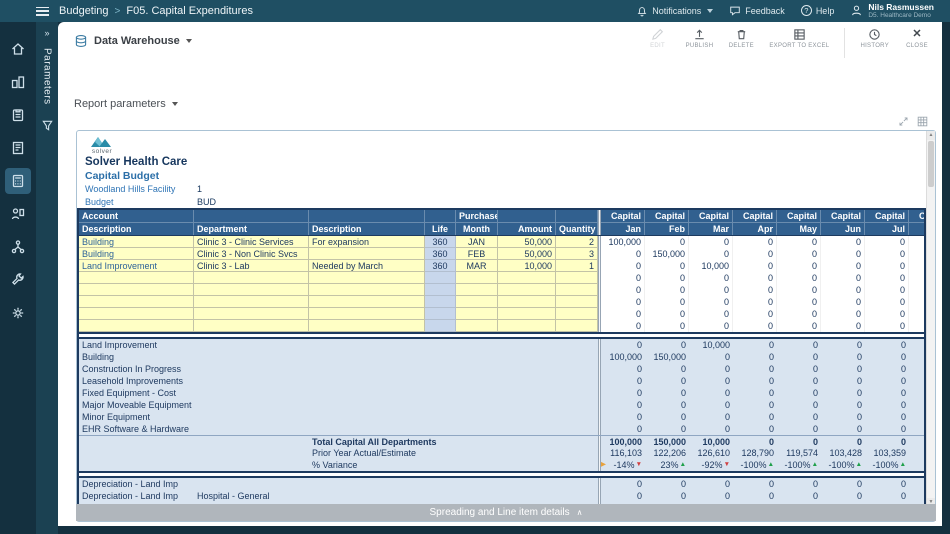  Describe the element at coordinates (18, 115) in the screenshot. I see `sidebar-item-tasks` at that location.